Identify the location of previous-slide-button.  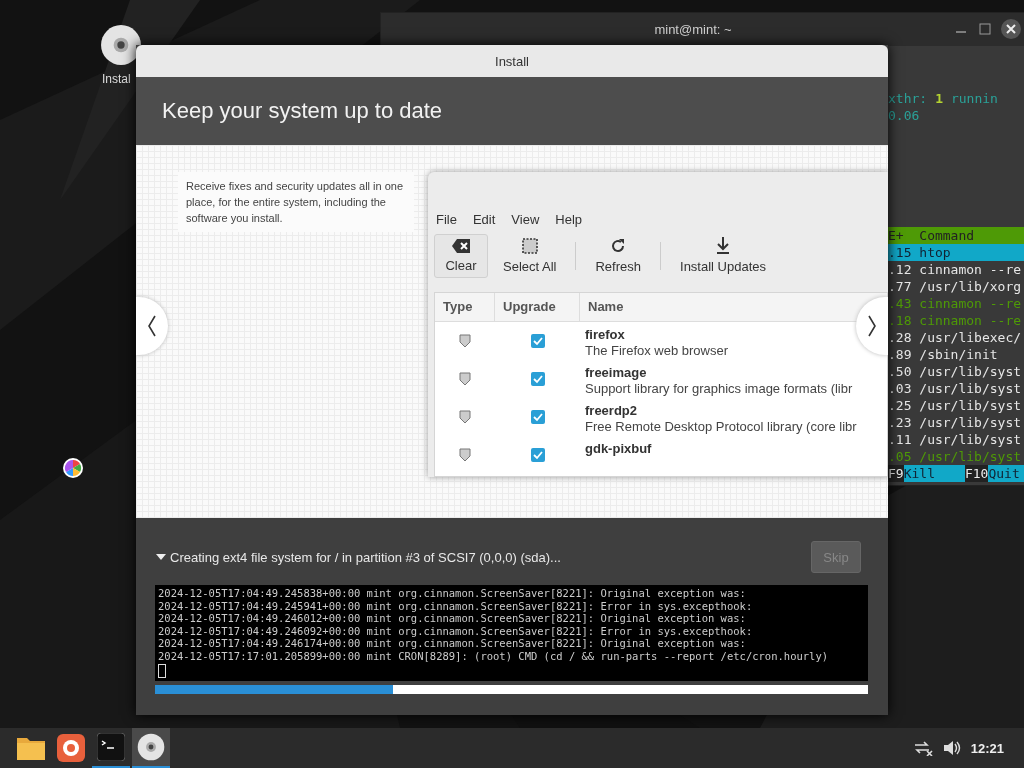
(152, 326).